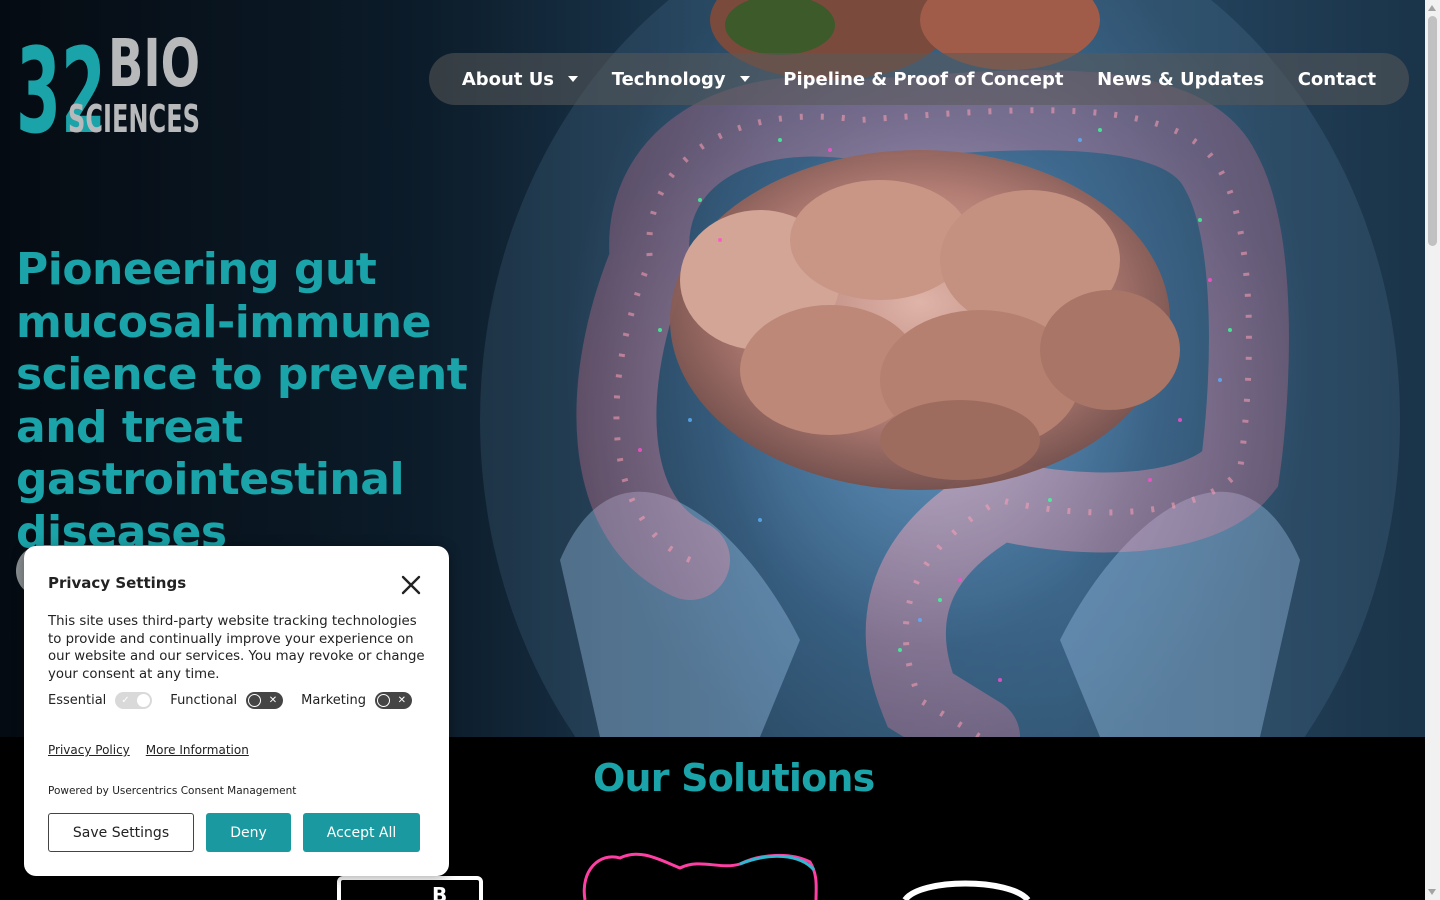 The image size is (1440, 900). What do you see at coordinates (700, 876) in the screenshot?
I see `gut-outline-icon` at bounding box center [700, 876].